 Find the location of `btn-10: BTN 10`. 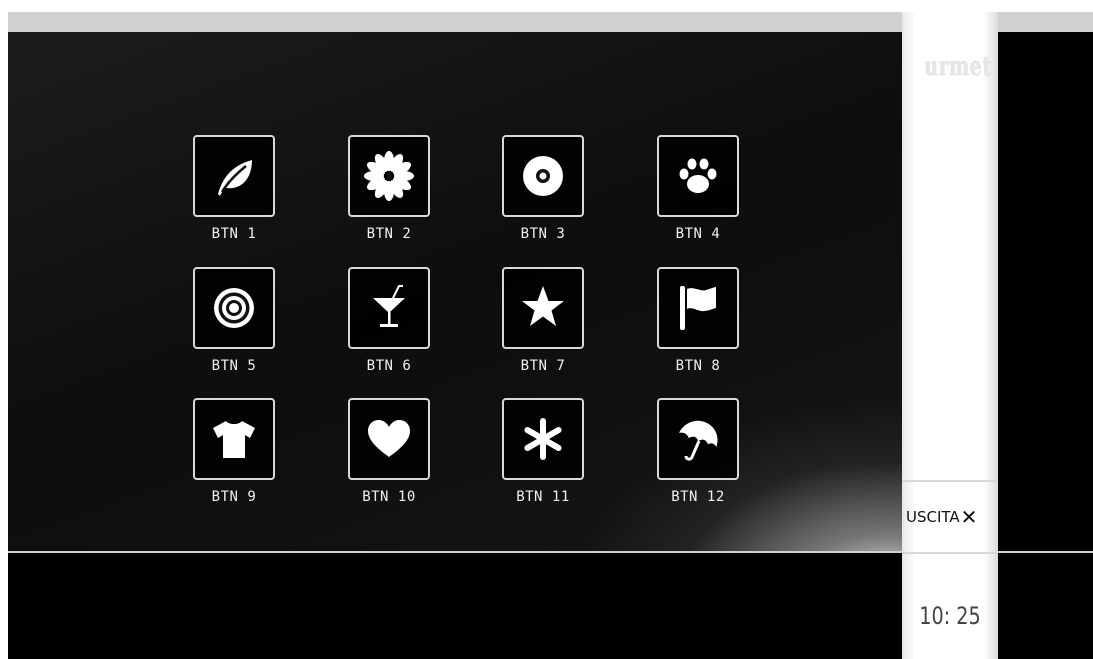

btn-10: BTN 10 is located at coordinates (391, 451).